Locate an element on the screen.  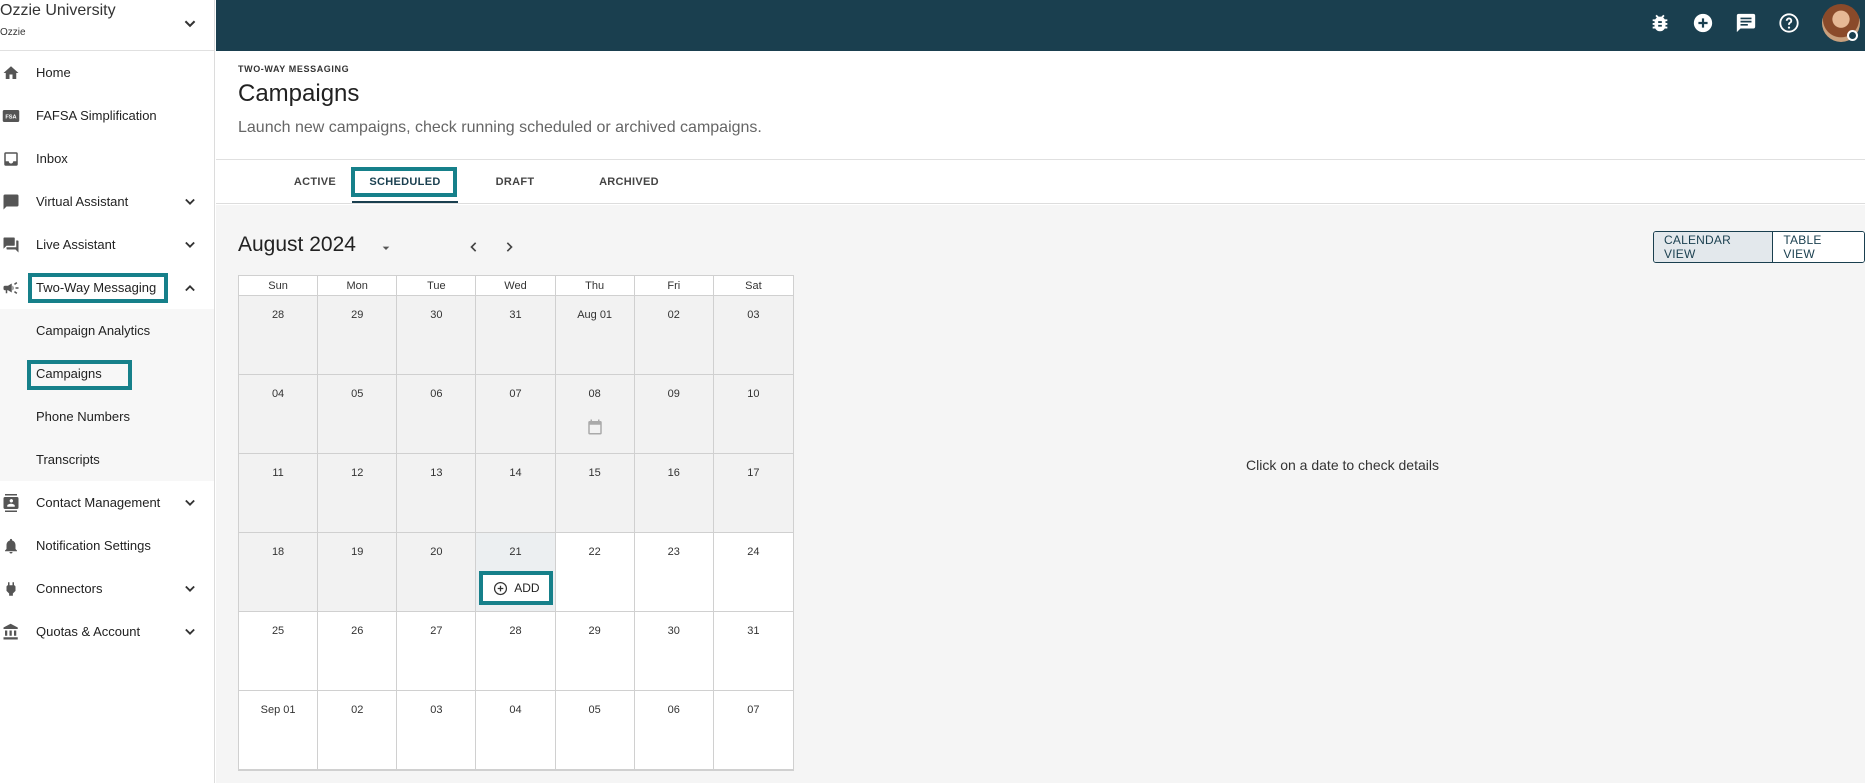
calendar-day: 15 is located at coordinates (595, 493).